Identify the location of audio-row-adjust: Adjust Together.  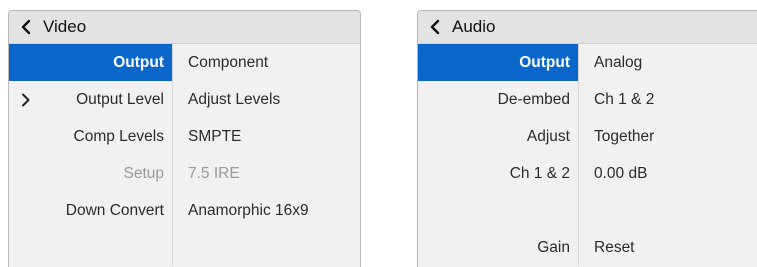
(587, 136).